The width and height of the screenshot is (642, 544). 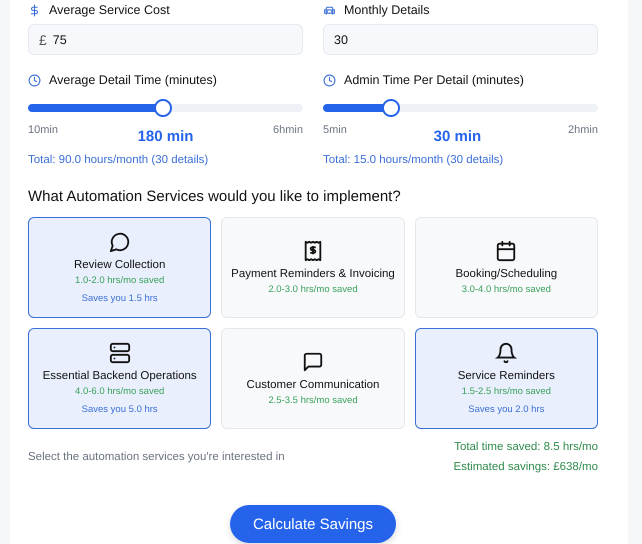 What do you see at coordinates (59, 39) in the screenshot?
I see `input-value: 75` at bounding box center [59, 39].